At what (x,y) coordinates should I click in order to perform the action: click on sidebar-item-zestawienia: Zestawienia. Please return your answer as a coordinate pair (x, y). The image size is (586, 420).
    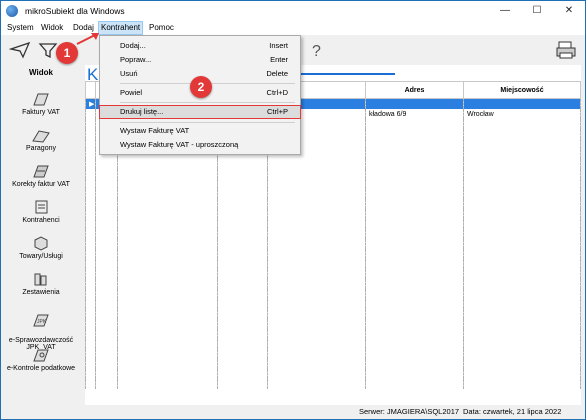
    Looking at the image, I should click on (41, 283).